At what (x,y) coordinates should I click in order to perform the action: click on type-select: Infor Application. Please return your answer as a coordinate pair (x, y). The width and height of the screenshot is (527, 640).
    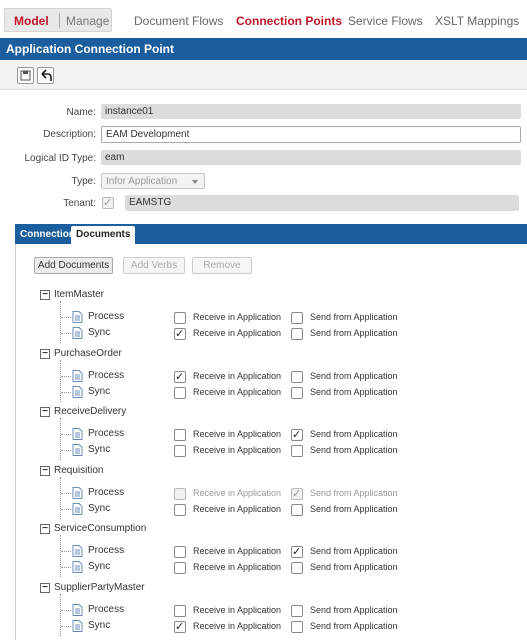
    Looking at the image, I should click on (153, 181).